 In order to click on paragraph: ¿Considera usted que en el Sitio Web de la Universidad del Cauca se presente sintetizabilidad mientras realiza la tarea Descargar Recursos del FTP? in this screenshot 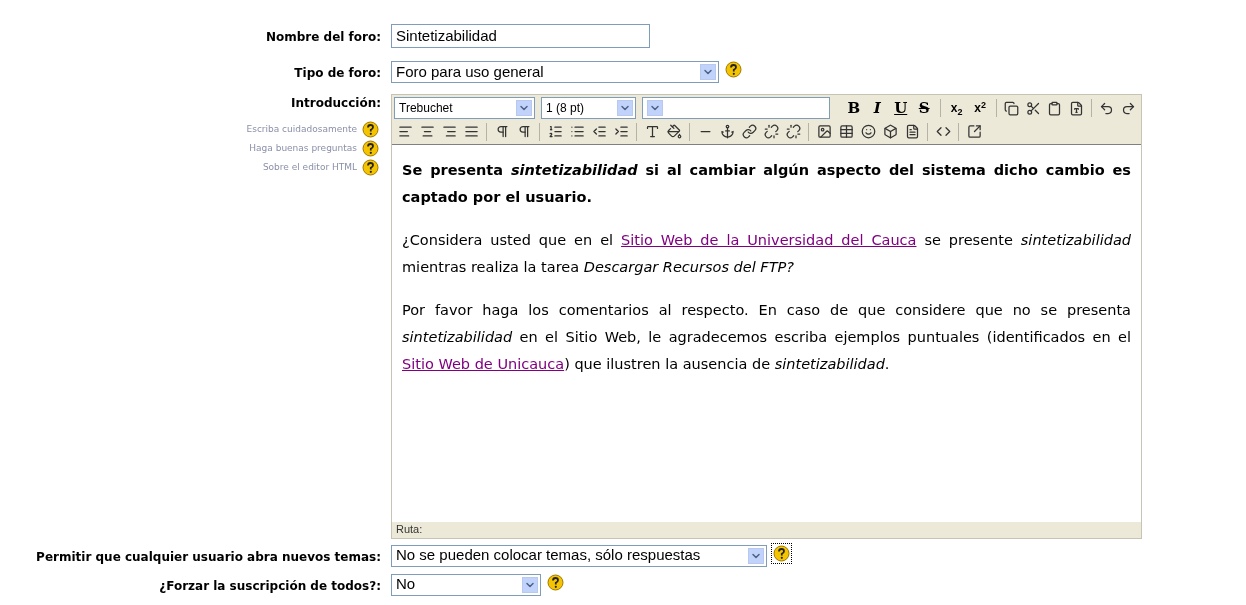, I will do `click(766, 253)`.